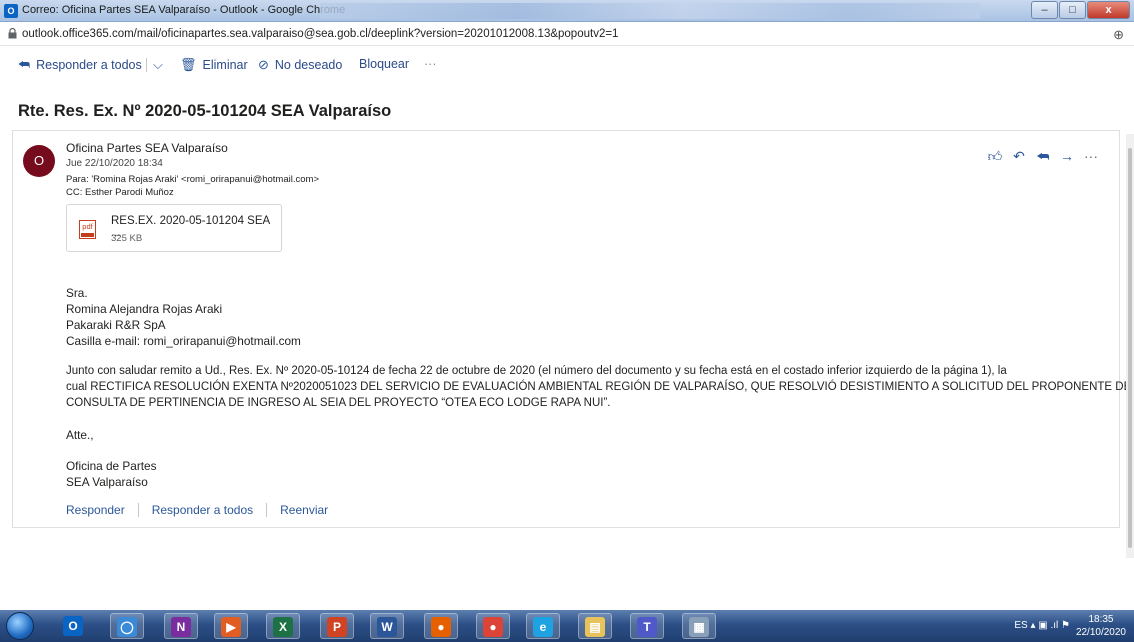 Image resolution: width=1134 pixels, height=642 pixels. I want to click on clock-date: 22/10/2020, so click(1100, 632).